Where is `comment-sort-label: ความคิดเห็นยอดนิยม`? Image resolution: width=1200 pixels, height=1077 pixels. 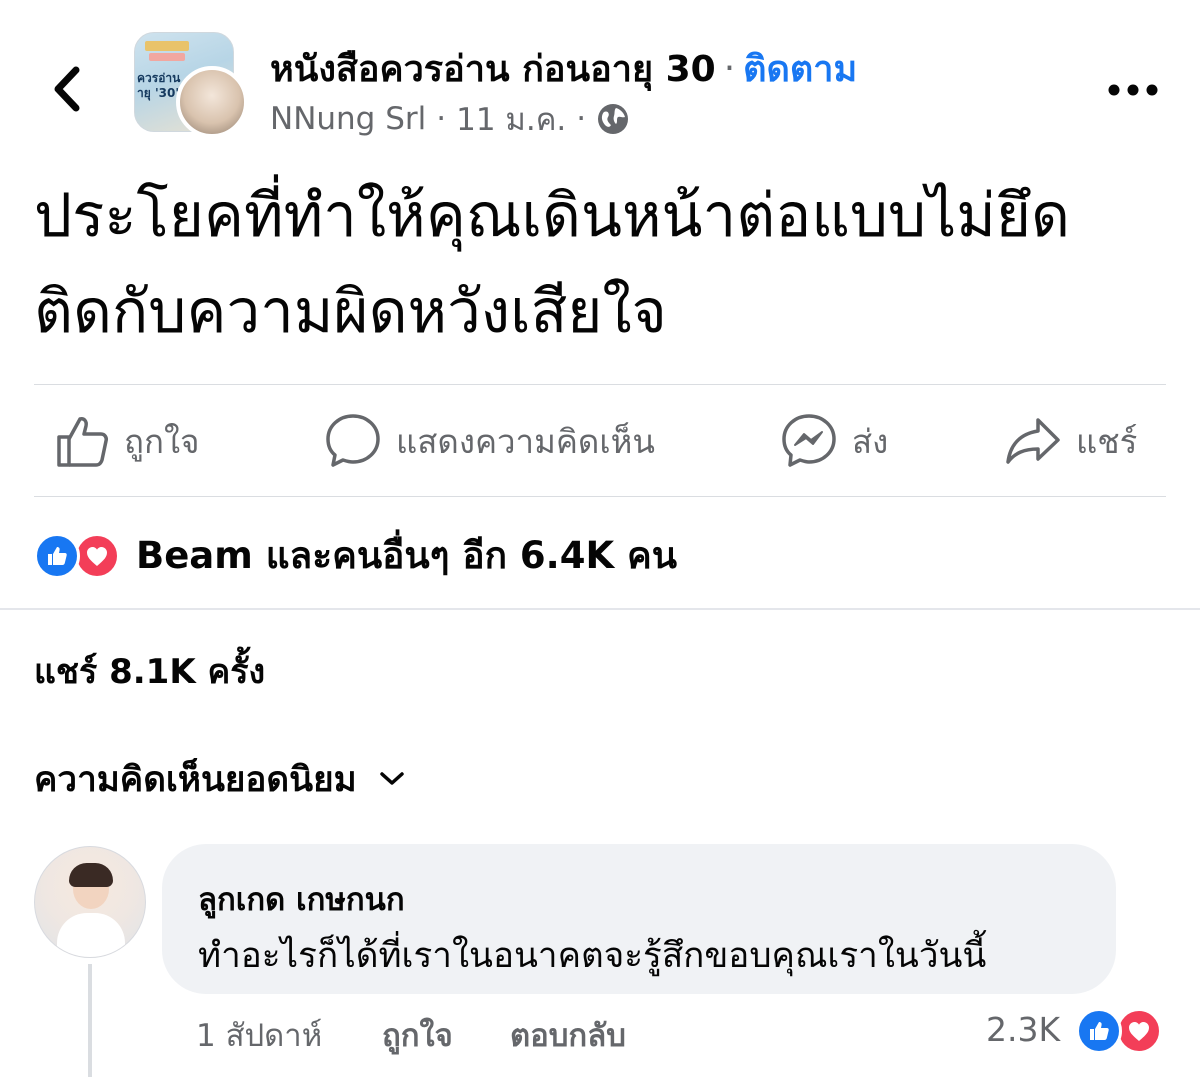
comment-sort-label: ความคิดเห็นยอดนิยม is located at coordinates (195, 779).